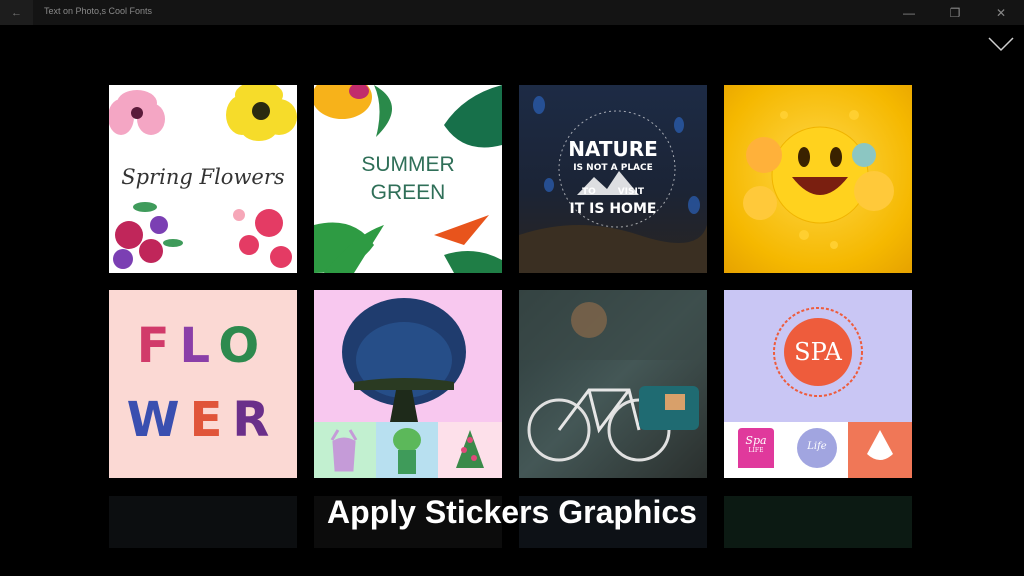 Image resolution: width=1024 pixels, height=576 pixels. What do you see at coordinates (408, 192) in the screenshot?
I see `green-text: GREEN` at bounding box center [408, 192].